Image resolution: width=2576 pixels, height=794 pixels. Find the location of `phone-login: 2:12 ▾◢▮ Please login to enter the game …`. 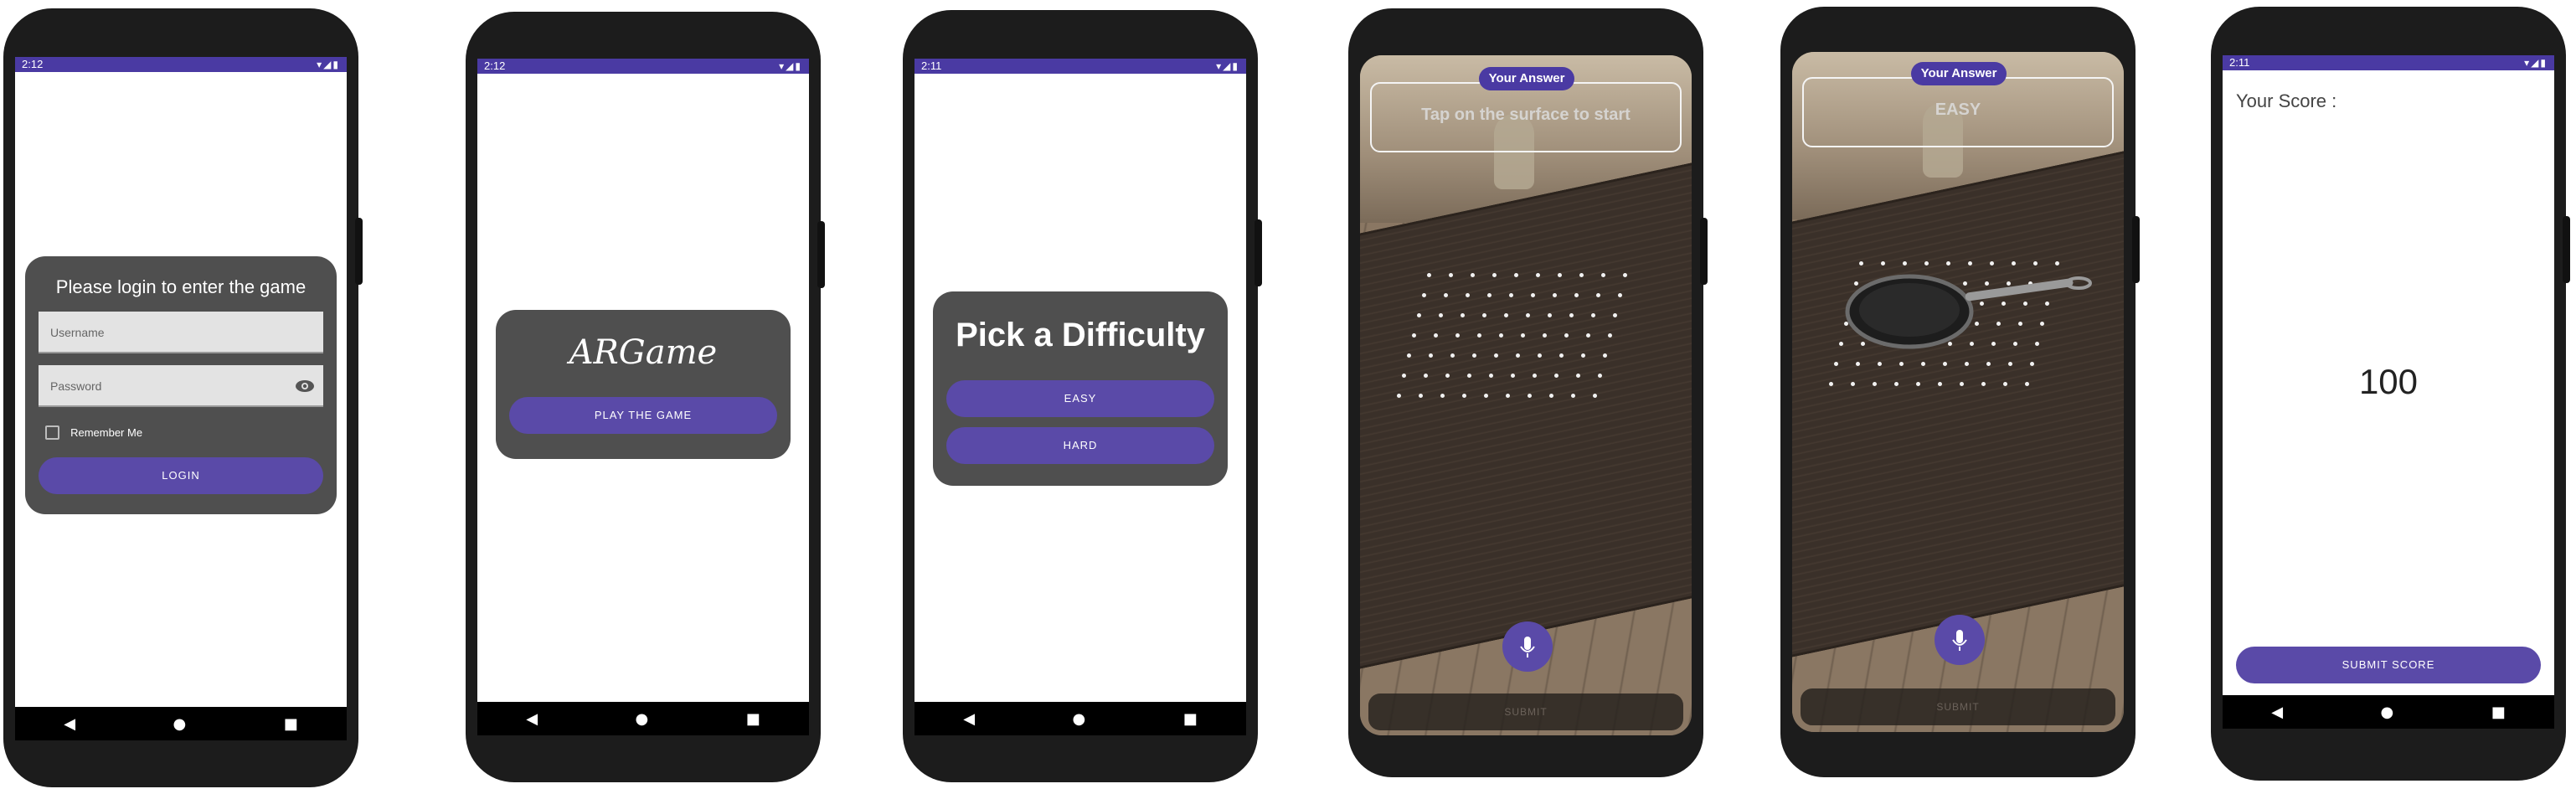

phone-login: 2:12 ▾◢▮ Please login to enter the game … is located at coordinates (183, 397).